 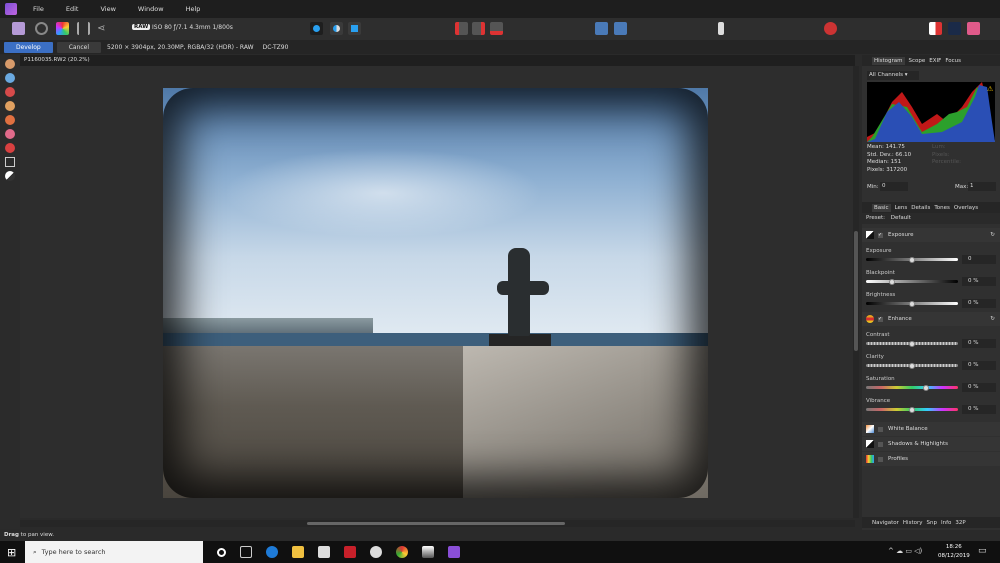 I want to click on exposure-slider: 0, so click(x=933, y=259).